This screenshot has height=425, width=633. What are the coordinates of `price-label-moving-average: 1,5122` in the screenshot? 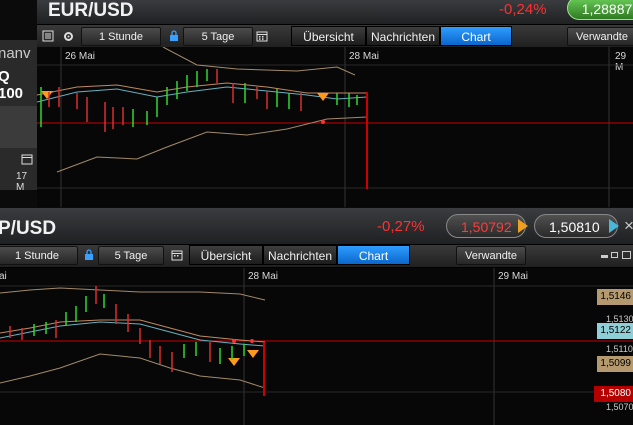 It's located at (615, 331).